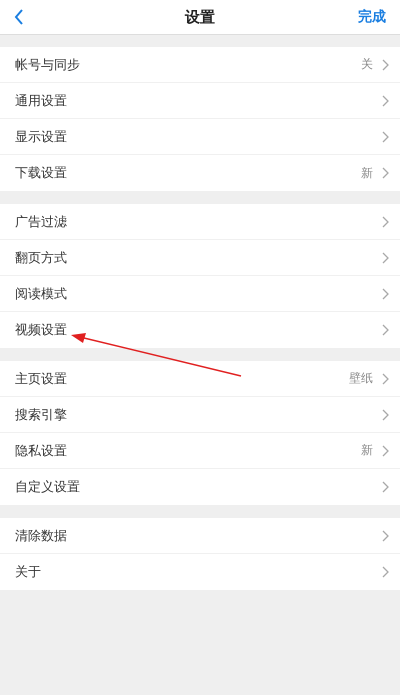 The height and width of the screenshot is (695, 400). I want to click on settings-item: 搜索引擎, so click(200, 415).